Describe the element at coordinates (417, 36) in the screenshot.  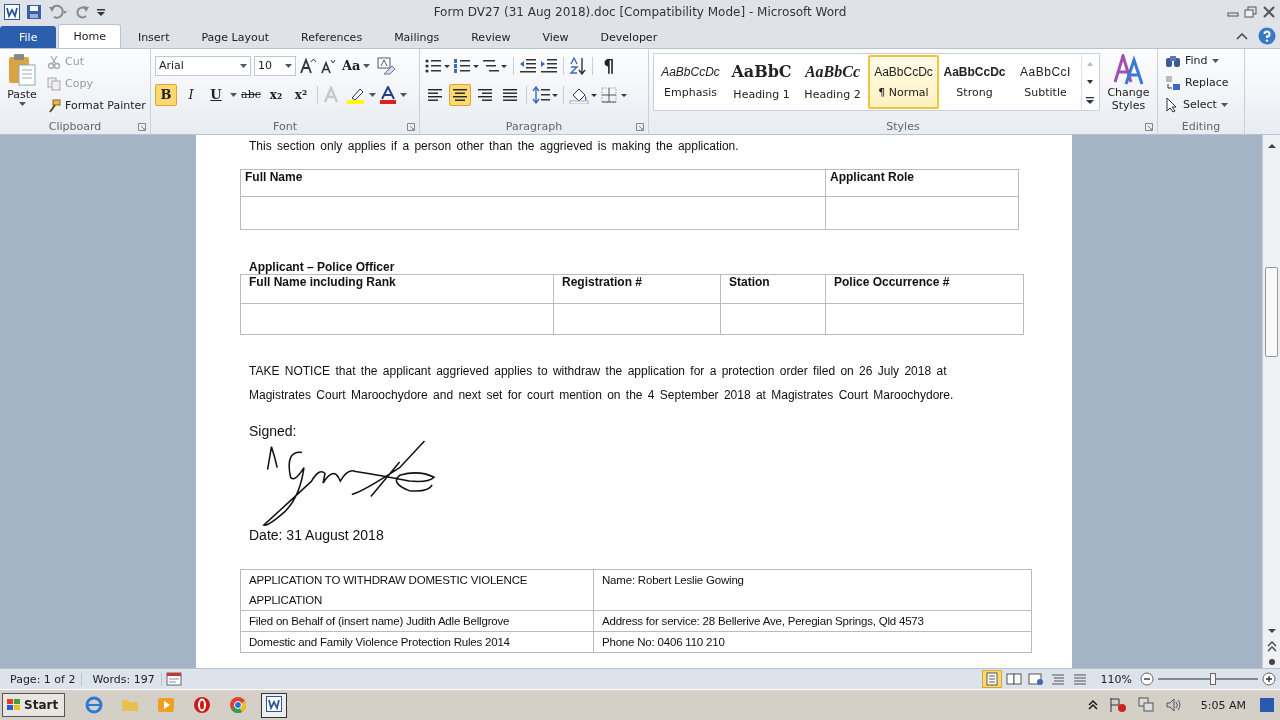
I see `ribbon-tab: Mailings` at that location.